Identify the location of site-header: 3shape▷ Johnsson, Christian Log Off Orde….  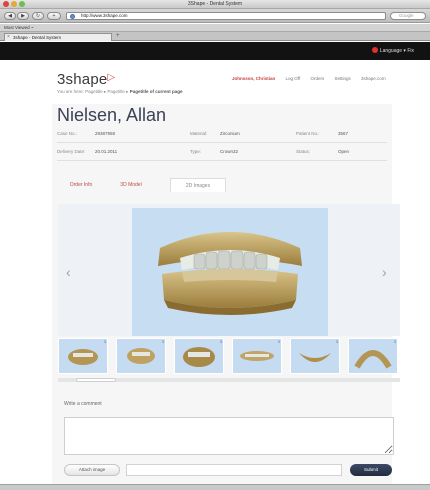
(215, 82).